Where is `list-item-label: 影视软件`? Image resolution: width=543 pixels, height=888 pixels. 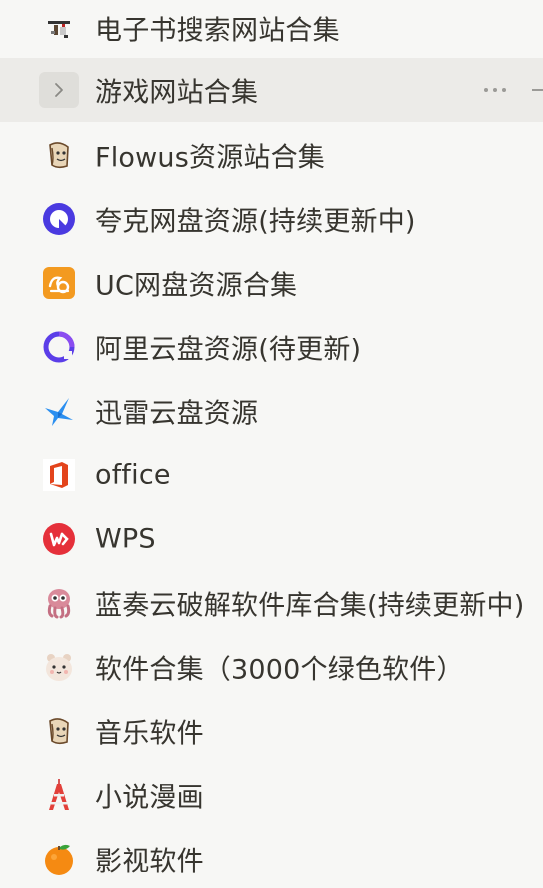 list-item-label: 影视软件 is located at coordinates (149, 862).